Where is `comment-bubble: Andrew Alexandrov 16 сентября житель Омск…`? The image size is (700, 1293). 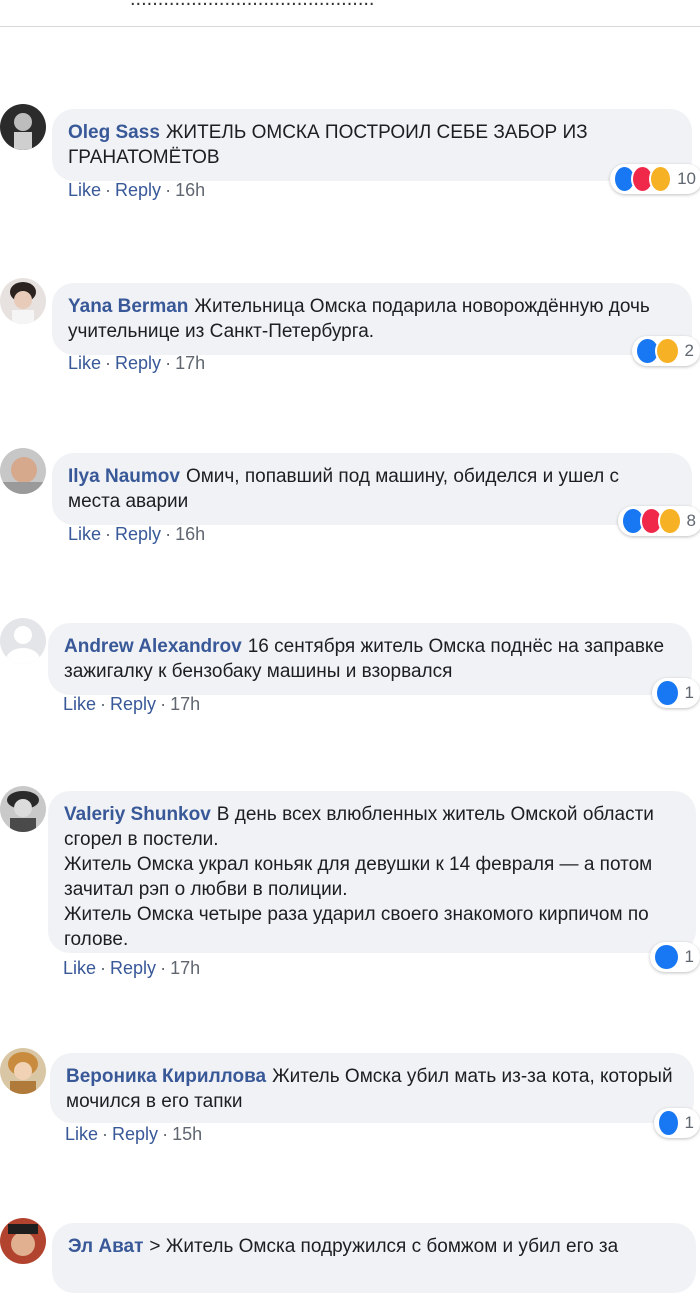 comment-bubble: Andrew Alexandrov 16 сентября житель Омск… is located at coordinates (370, 659).